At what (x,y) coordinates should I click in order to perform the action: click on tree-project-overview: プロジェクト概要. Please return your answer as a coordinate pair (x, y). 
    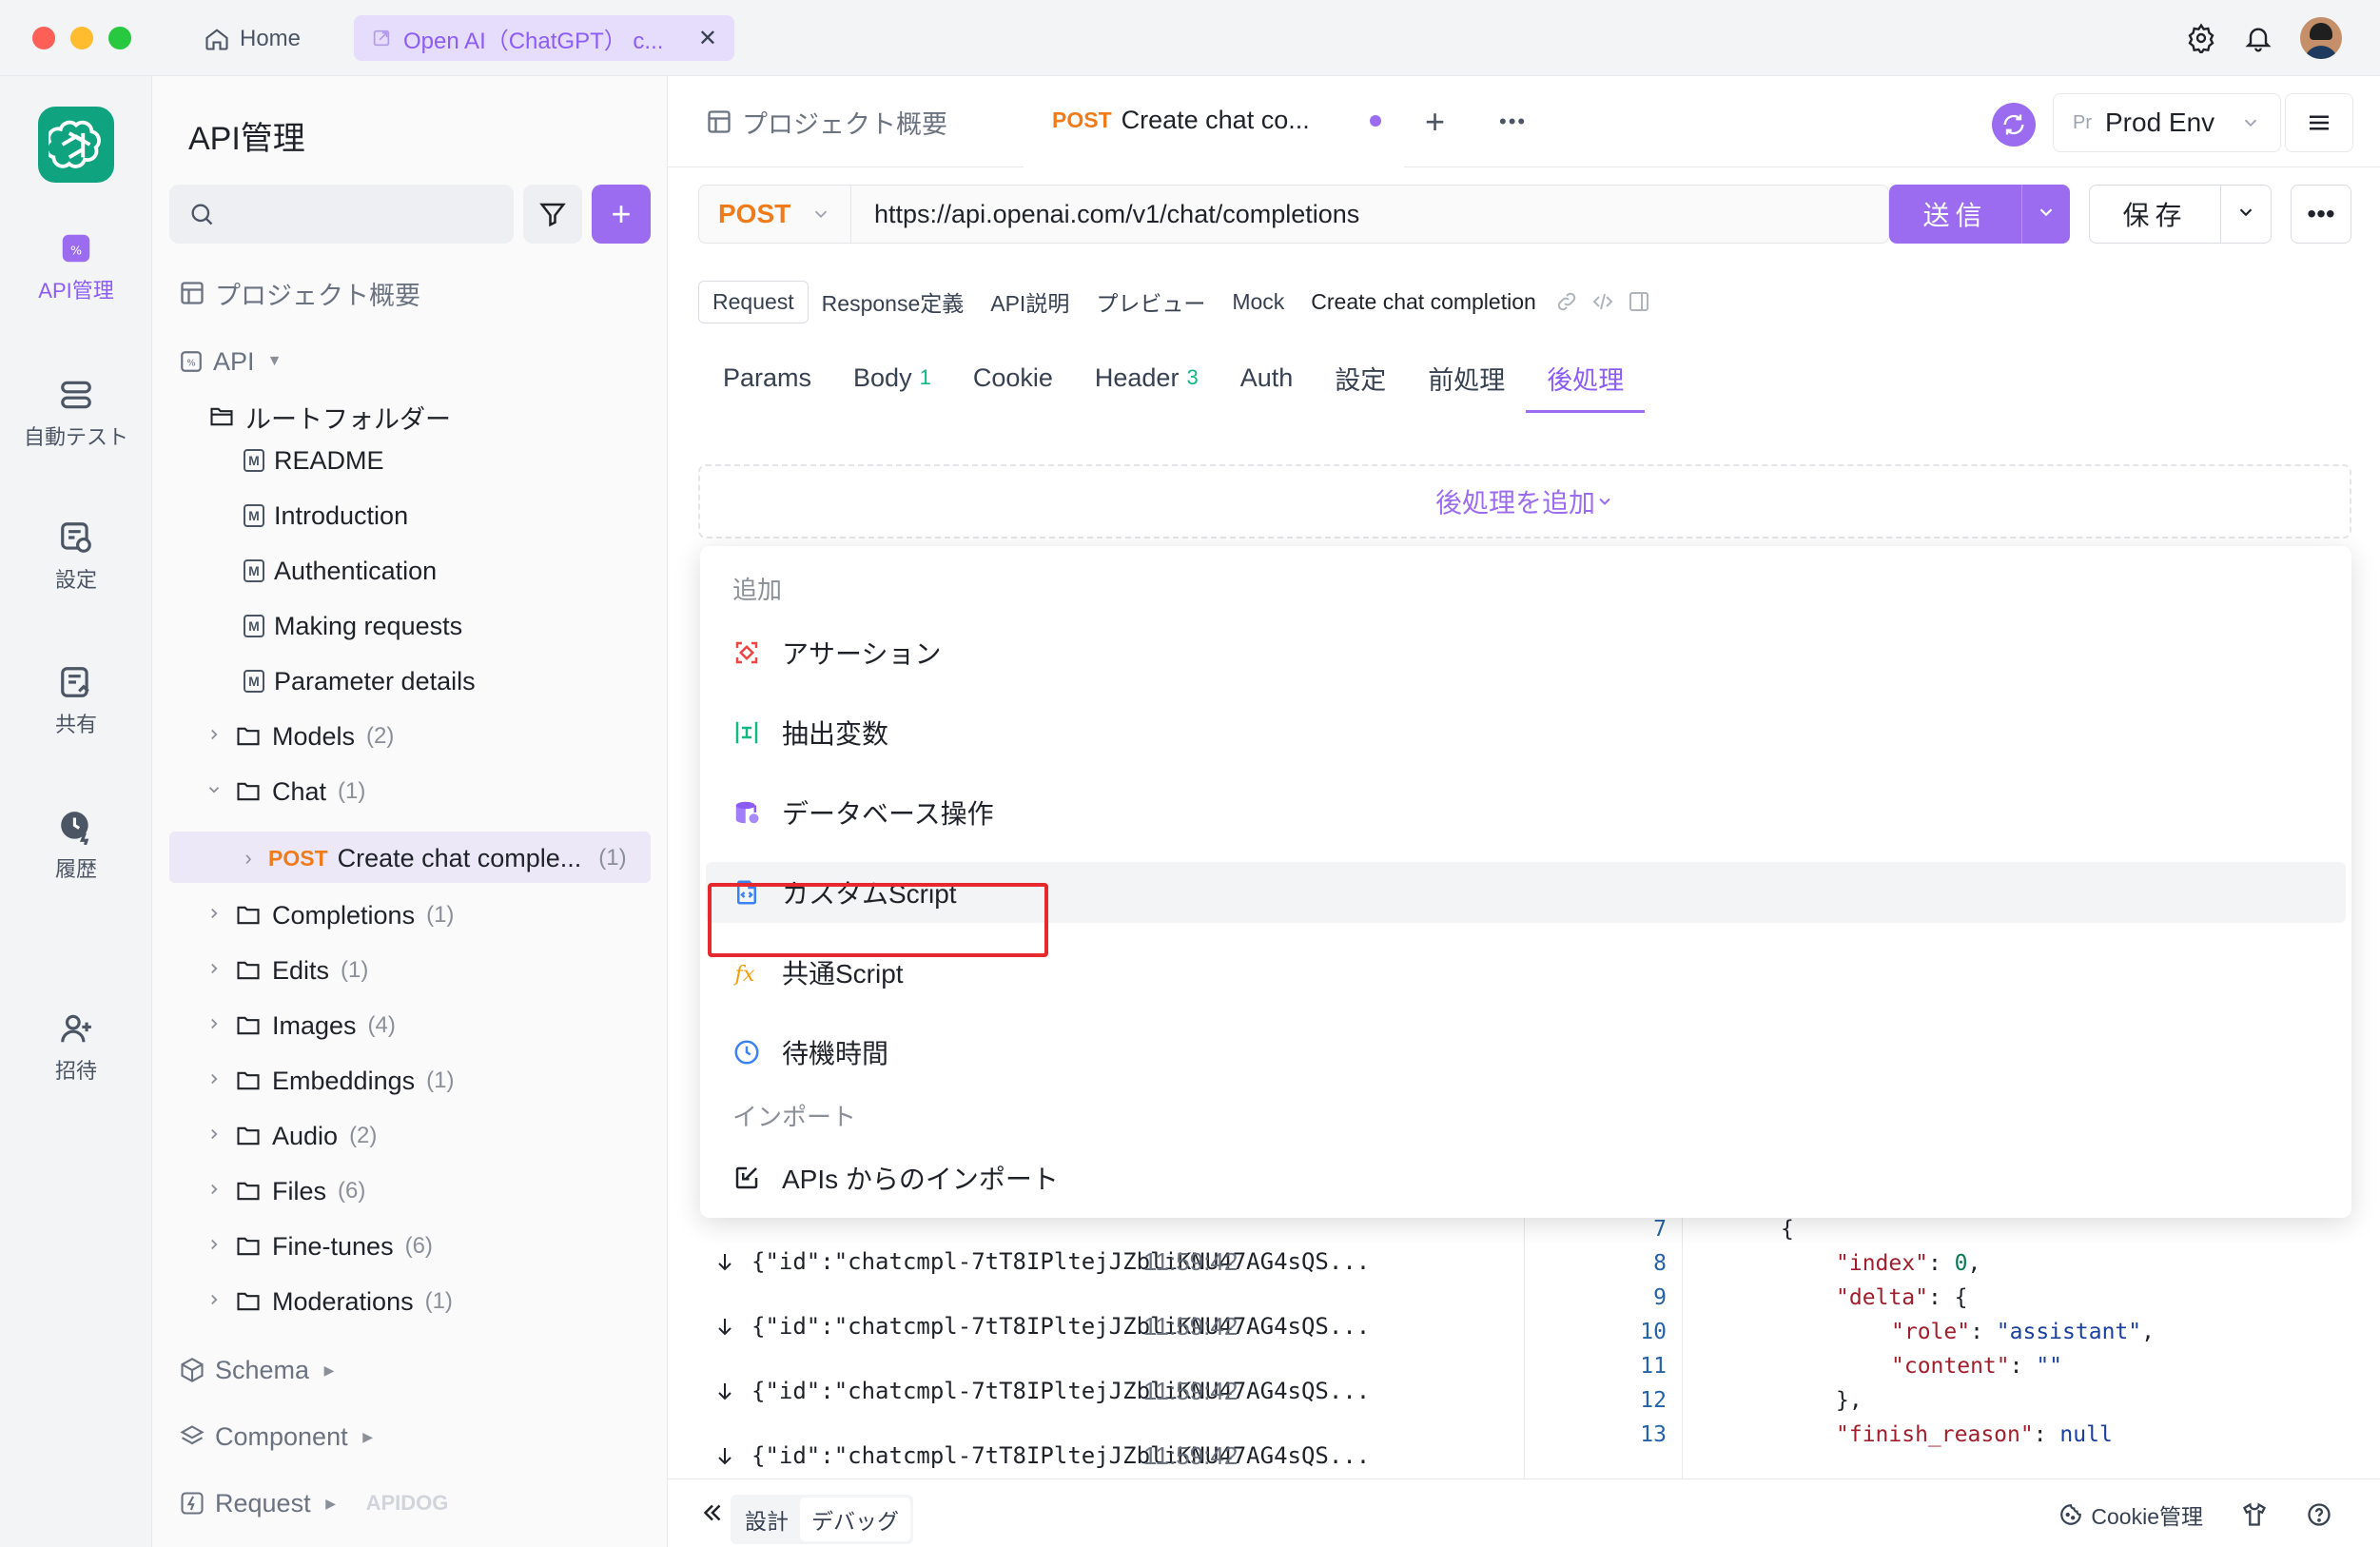
    Looking at the image, I should click on (299, 293).